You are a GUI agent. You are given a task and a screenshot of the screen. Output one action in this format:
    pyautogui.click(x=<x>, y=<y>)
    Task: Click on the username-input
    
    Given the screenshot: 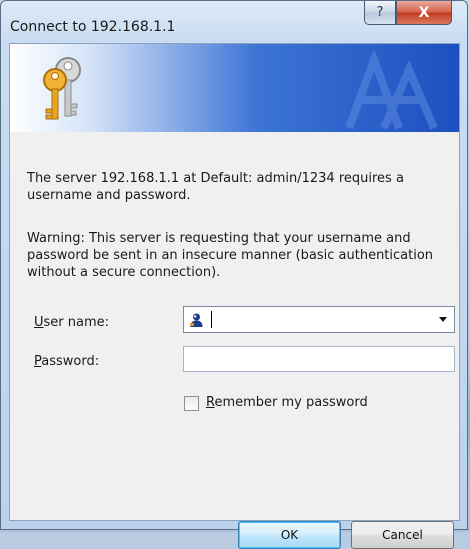 What is the action you would take?
    pyautogui.click(x=317, y=319)
    